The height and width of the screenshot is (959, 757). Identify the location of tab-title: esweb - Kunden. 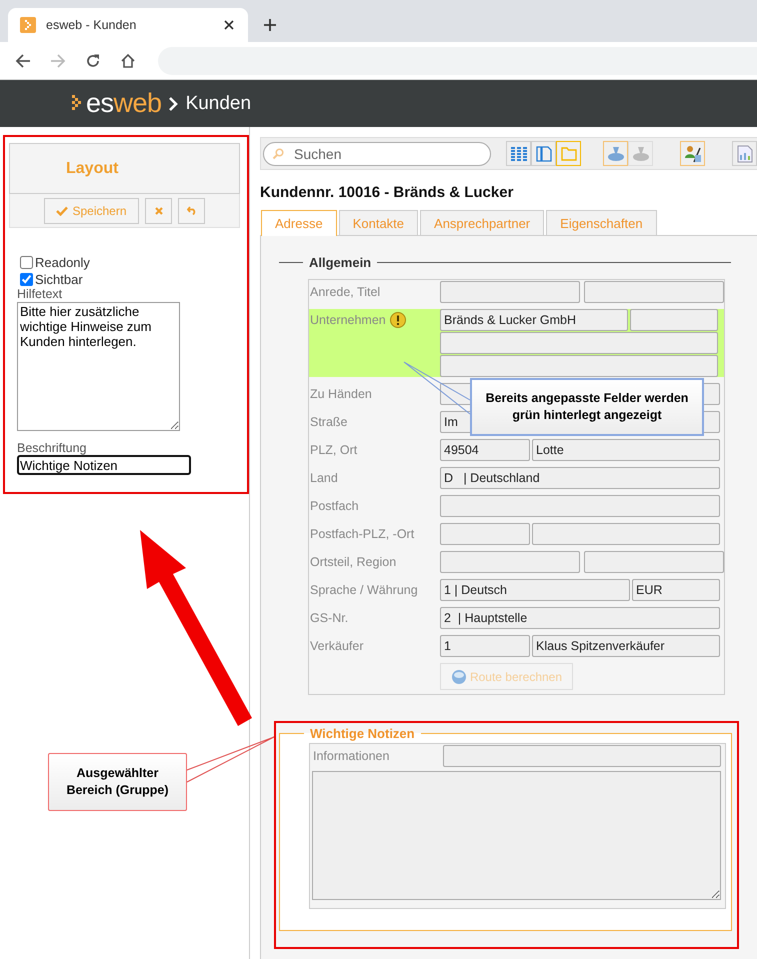
(92, 25).